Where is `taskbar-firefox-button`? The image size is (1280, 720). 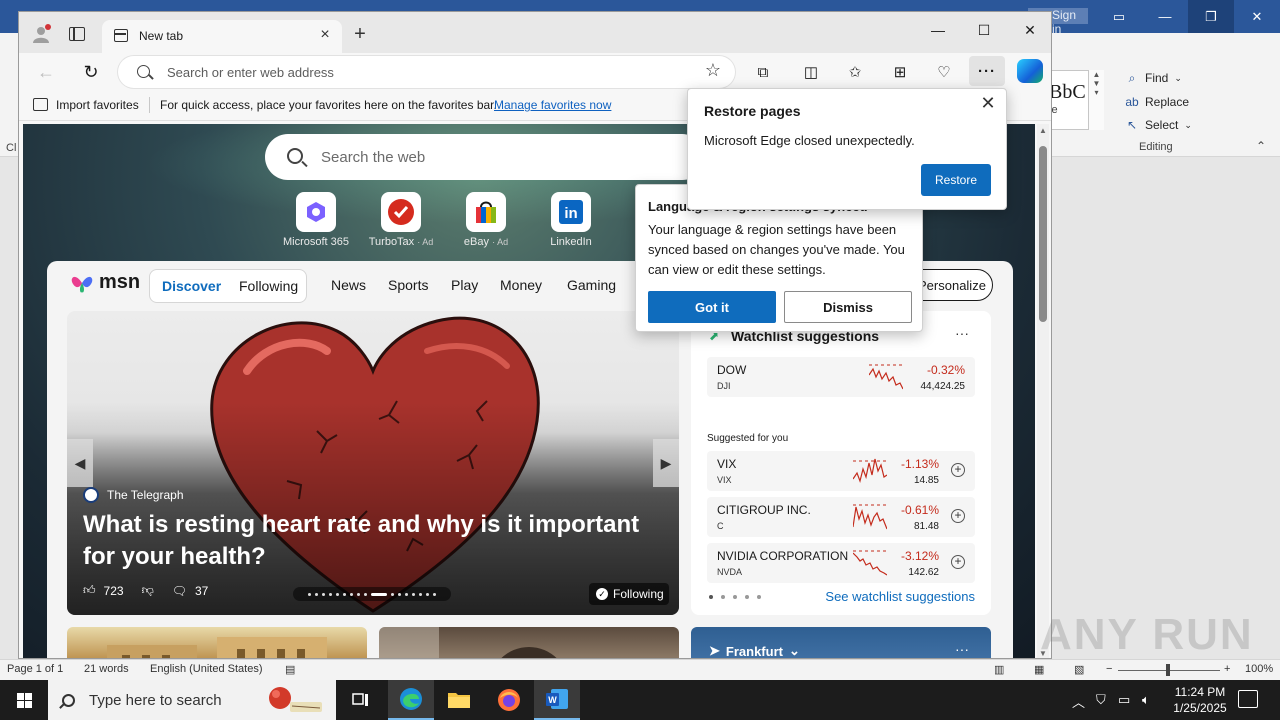 taskbar-firefox-button is located at coordinates (509, 700).